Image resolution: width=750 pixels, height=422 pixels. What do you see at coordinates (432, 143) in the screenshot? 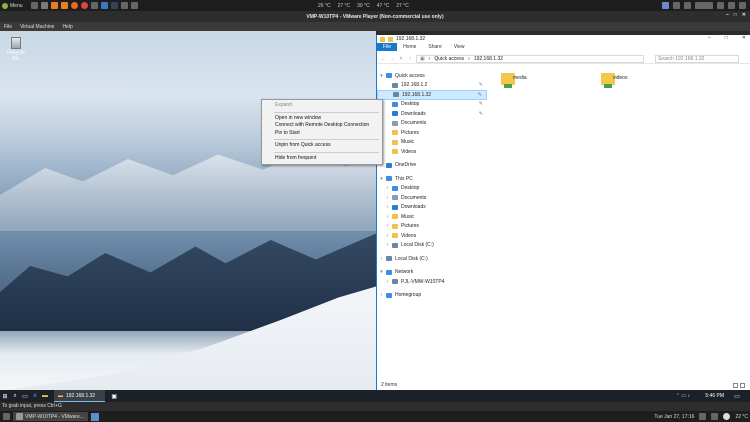
I see `nav-item: Music` at bounding box center [432, 143].